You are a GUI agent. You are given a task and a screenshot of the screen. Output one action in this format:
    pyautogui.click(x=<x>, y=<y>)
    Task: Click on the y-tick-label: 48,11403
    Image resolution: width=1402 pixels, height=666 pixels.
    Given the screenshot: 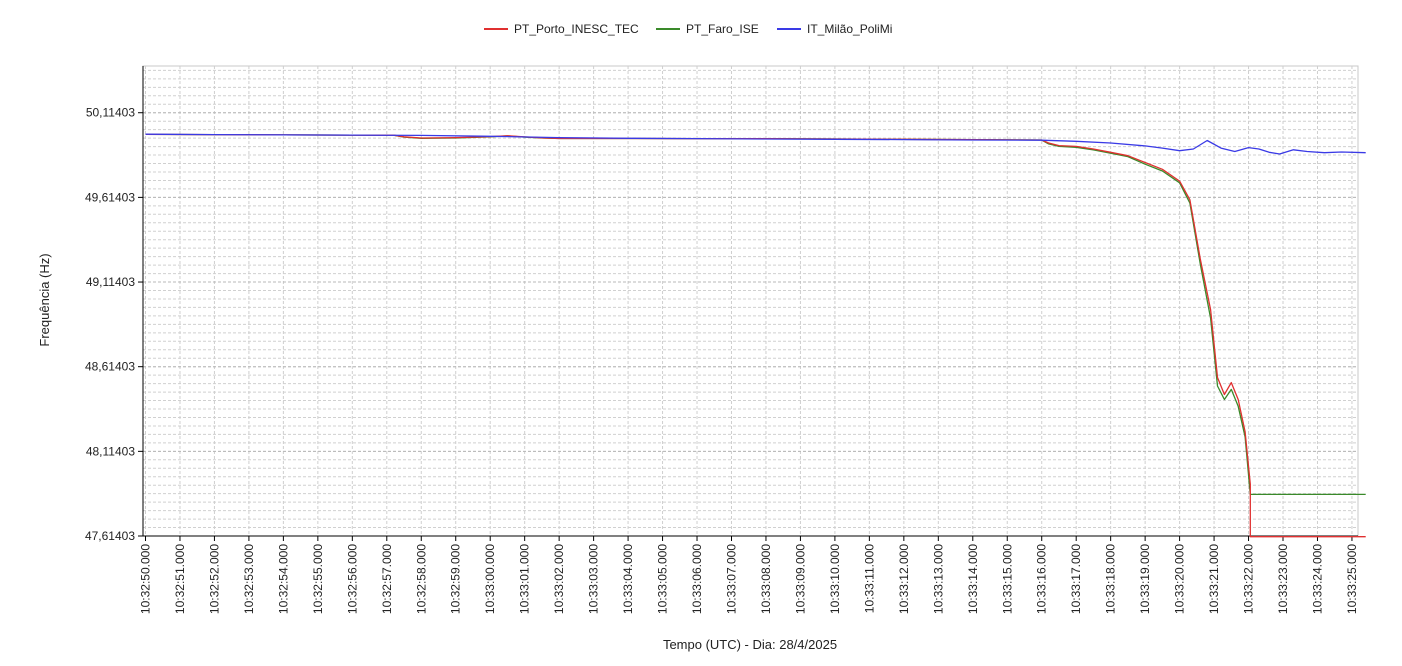 What is the action you would take?
    pyautogui.click(x=110, y=451)
    